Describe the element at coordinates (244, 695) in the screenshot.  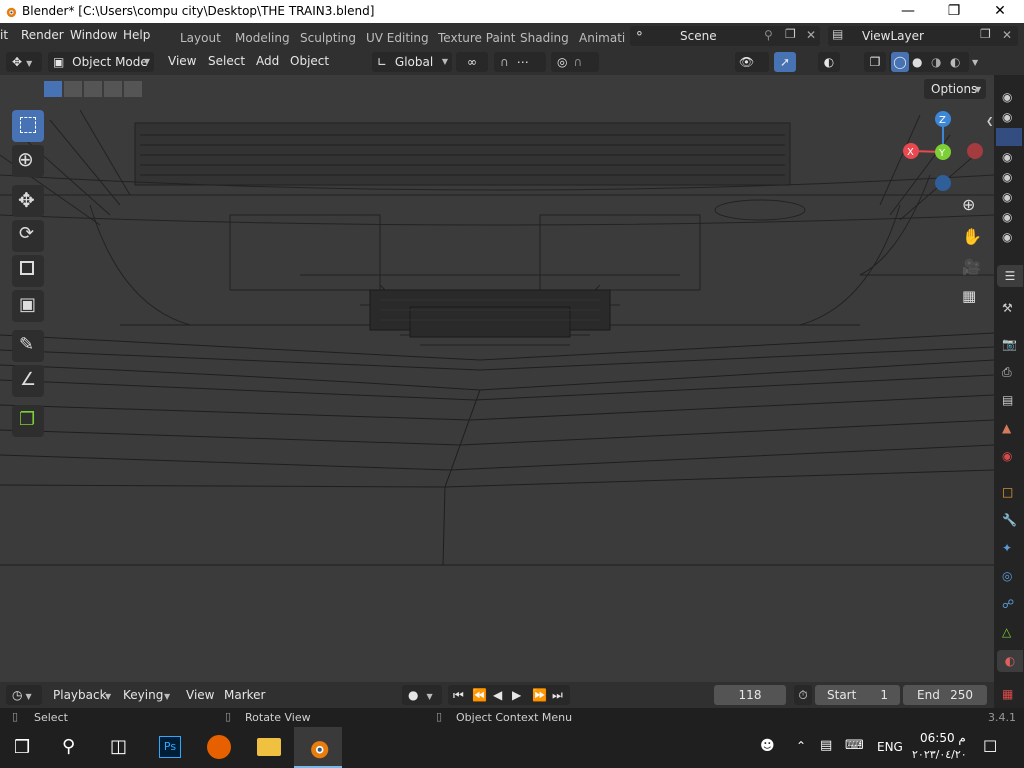
I see `menu-marker: Marker` at that location.